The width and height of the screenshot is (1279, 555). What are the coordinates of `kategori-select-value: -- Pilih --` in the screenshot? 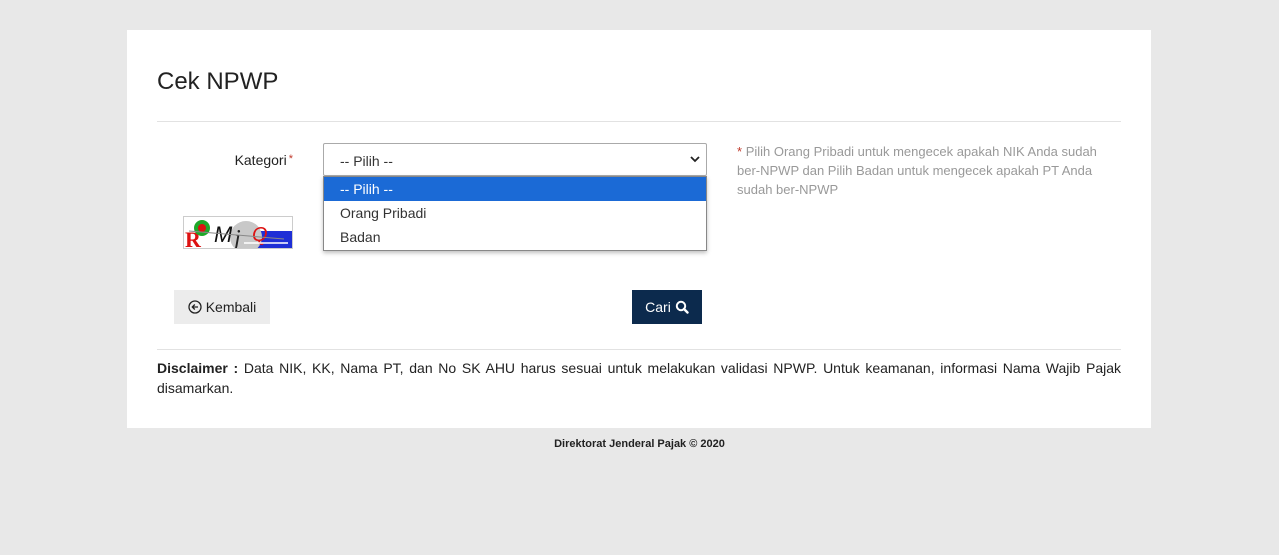 It's located at (366, 161).